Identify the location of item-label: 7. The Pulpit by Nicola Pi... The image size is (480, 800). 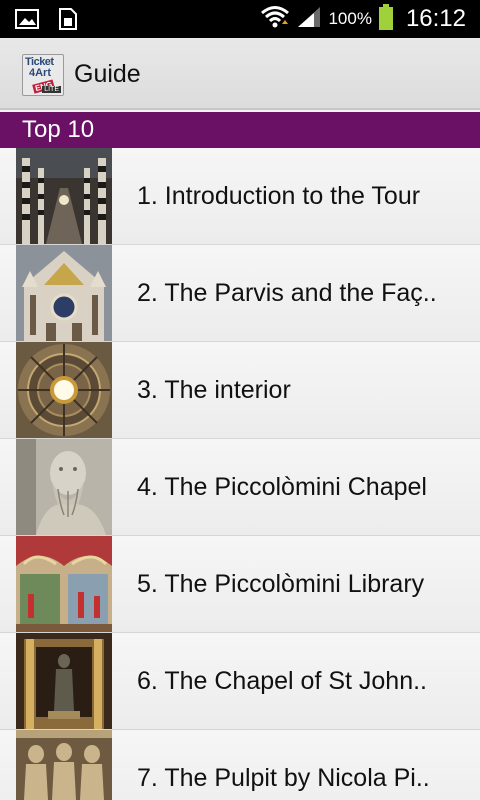
(283, 778).